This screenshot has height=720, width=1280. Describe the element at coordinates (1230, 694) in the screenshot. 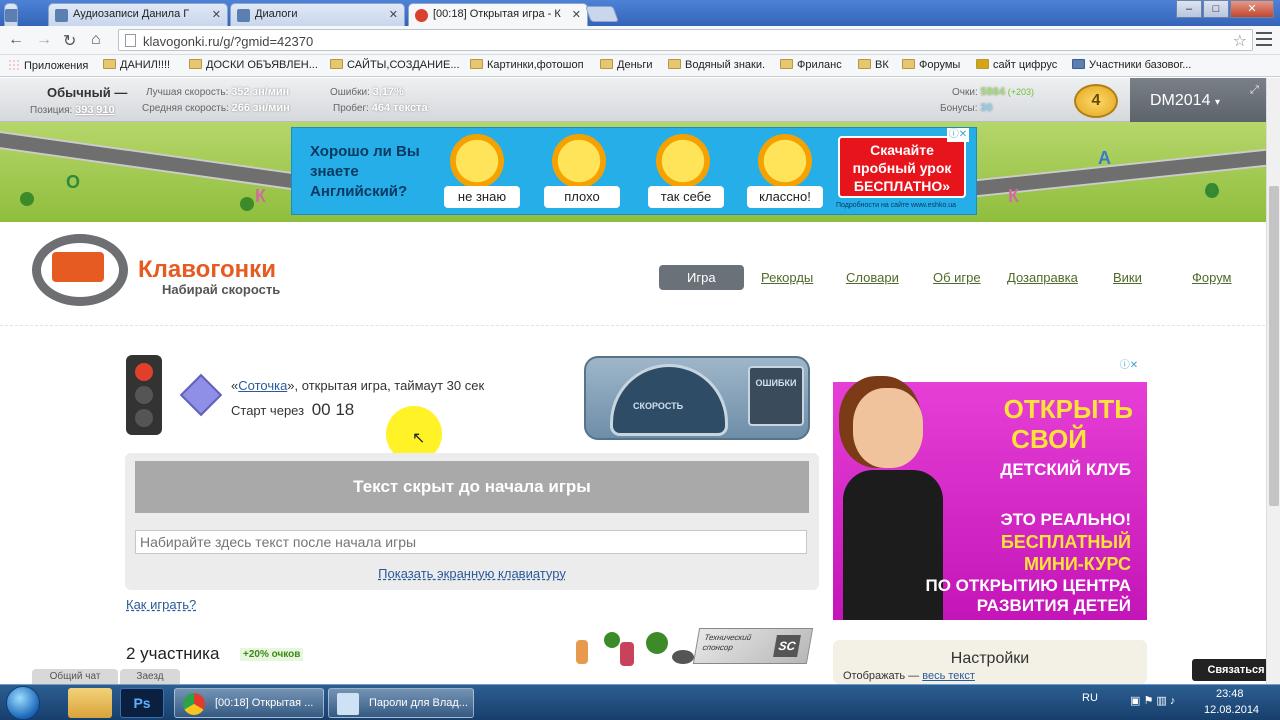

I see `clock-time: 23:48` at that location.